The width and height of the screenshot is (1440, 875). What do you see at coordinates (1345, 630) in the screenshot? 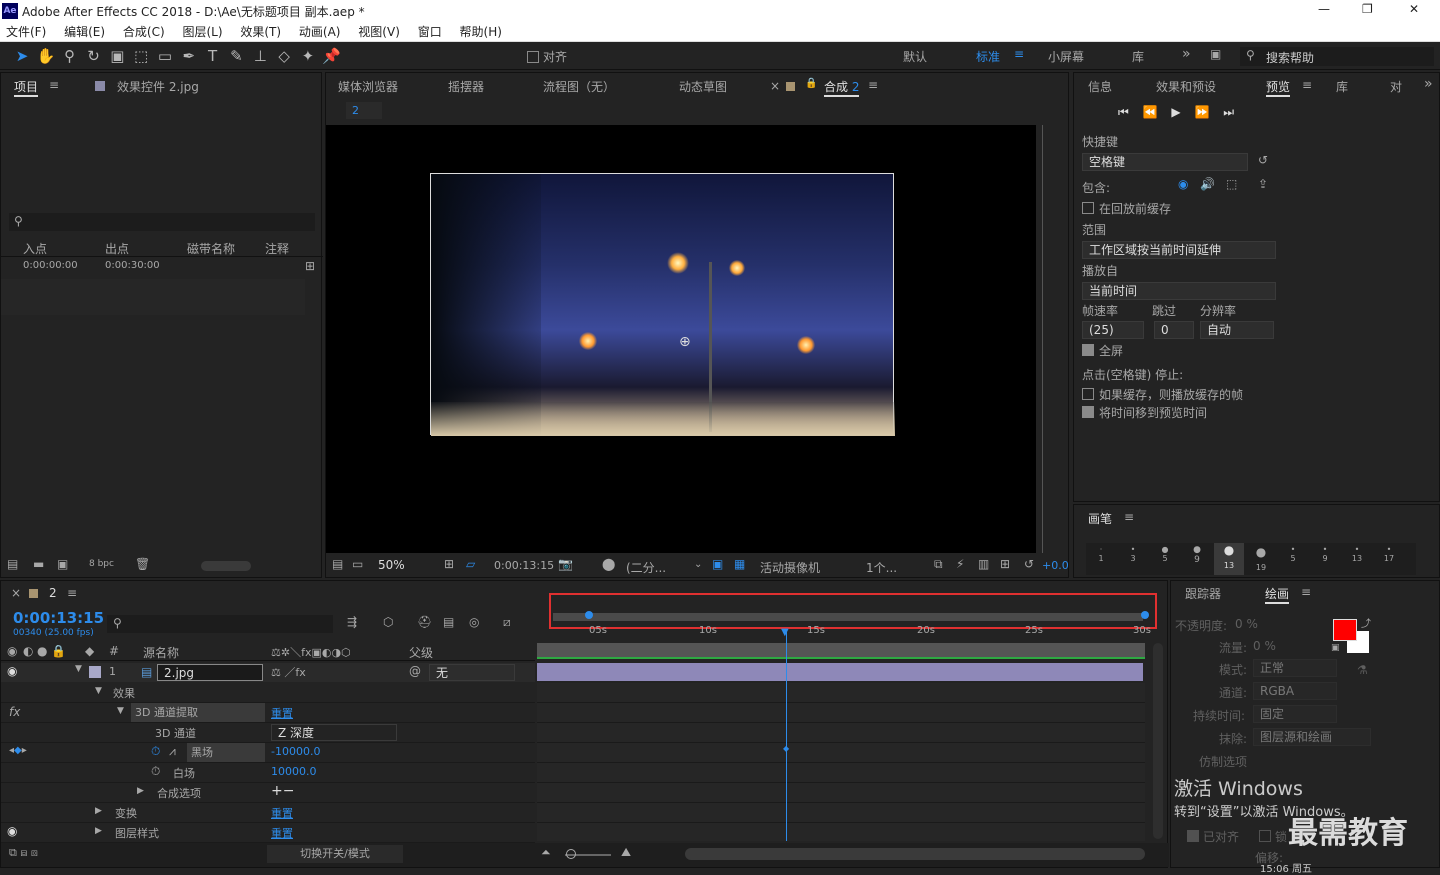
I see `foreground-color-swatch` at bounding box center [1345, 630].